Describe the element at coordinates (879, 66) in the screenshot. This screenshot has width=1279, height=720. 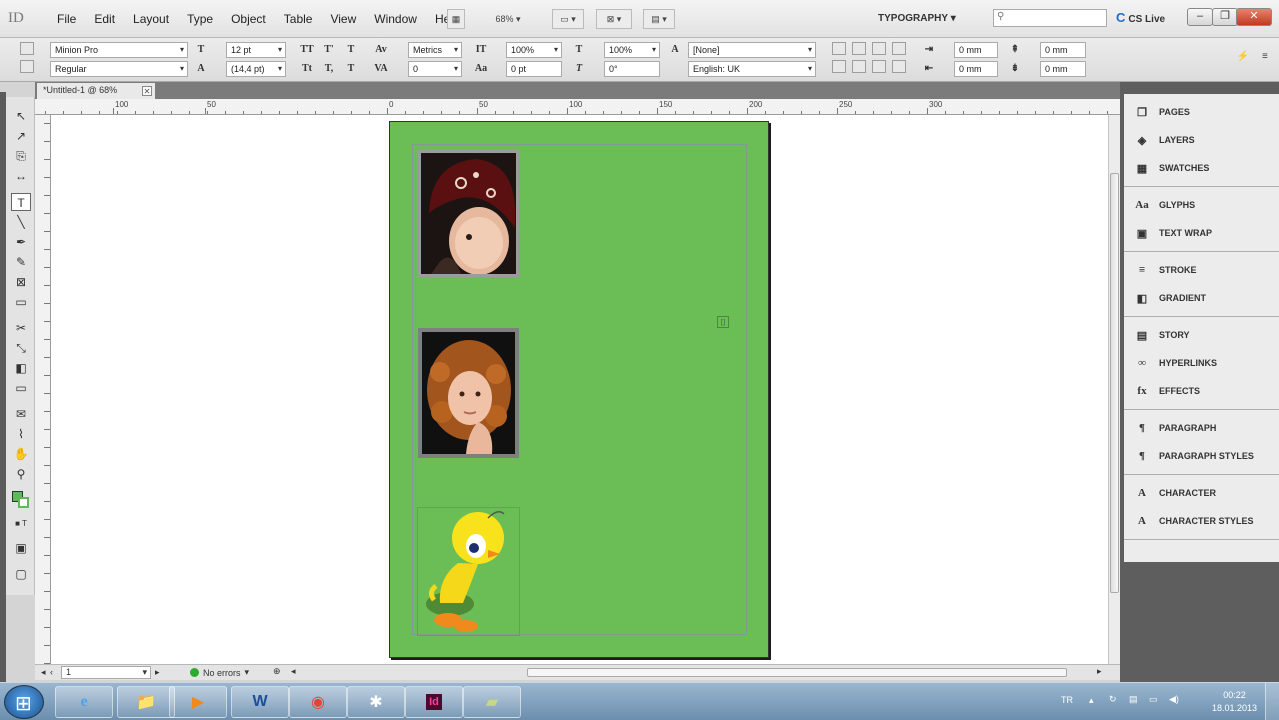
I see `justify-right-button` at that location.